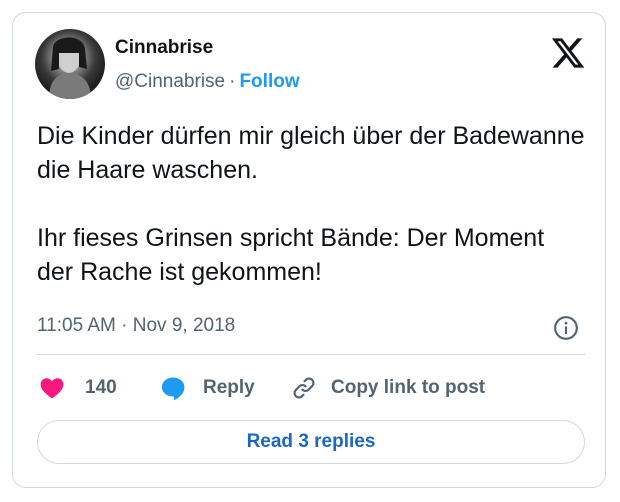 The image size is (620, 502). What do you see at coordinates (173, 389) in the screenshot?
I see `reply-bubble-icon` at bounding box center [173, 389].